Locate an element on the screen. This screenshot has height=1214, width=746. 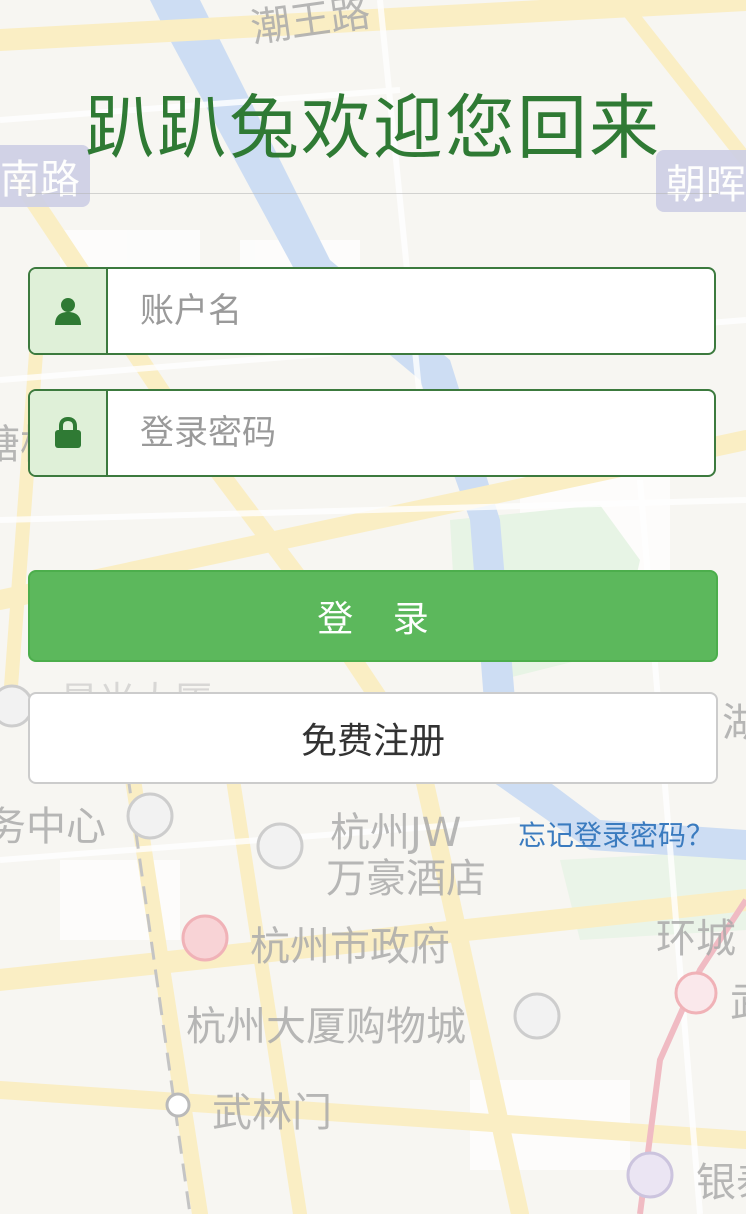
username-field-group is located at coordinates (372, 311).